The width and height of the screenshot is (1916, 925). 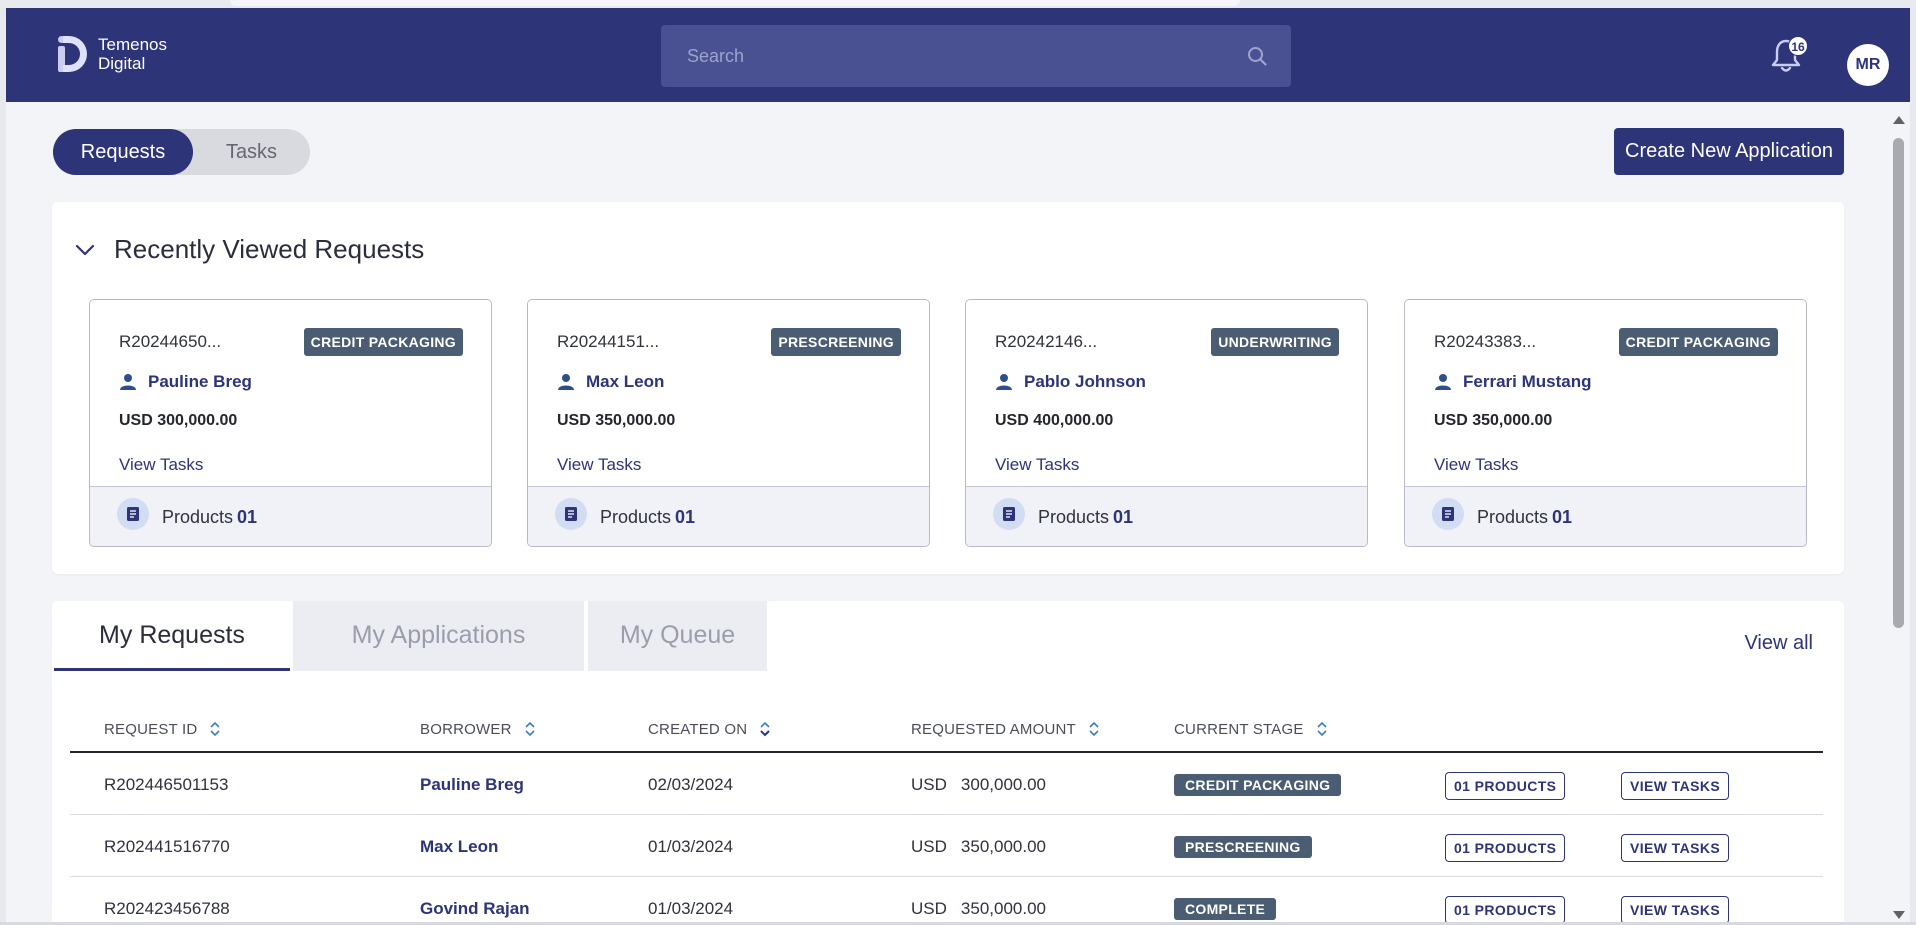 What do you see at coordinates (691, 784) in the screenshot?
I see `cell-created-on: 02/03/2024` at bounding box center [691, 784].